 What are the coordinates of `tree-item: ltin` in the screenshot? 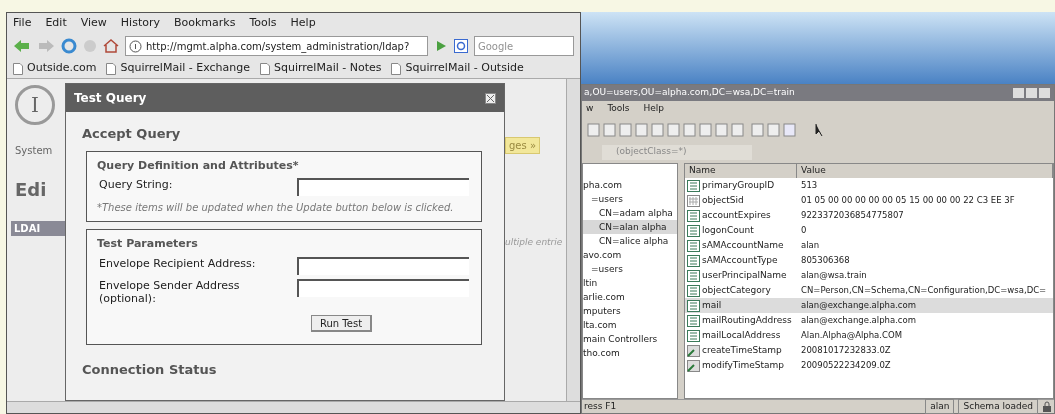 It's located at (630, 283).